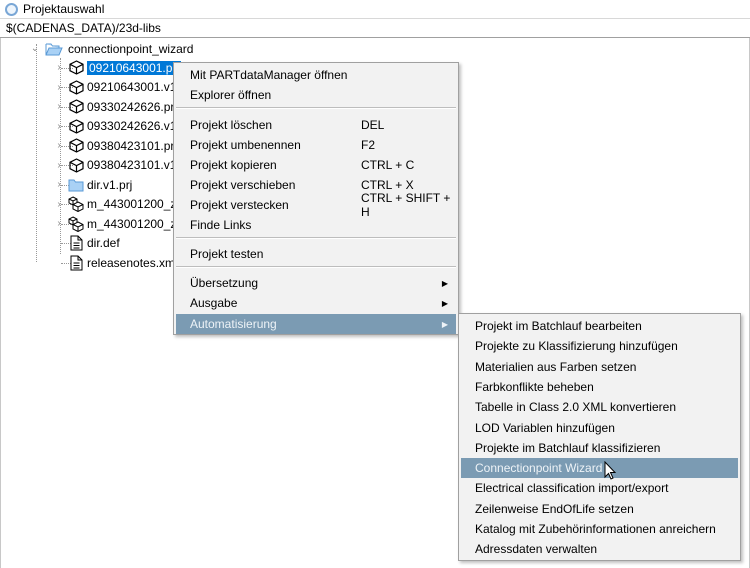 This screenshot has height=568, width=750. I want to click on tree-node: › 09330242626.v1.p, so click(120, 126).